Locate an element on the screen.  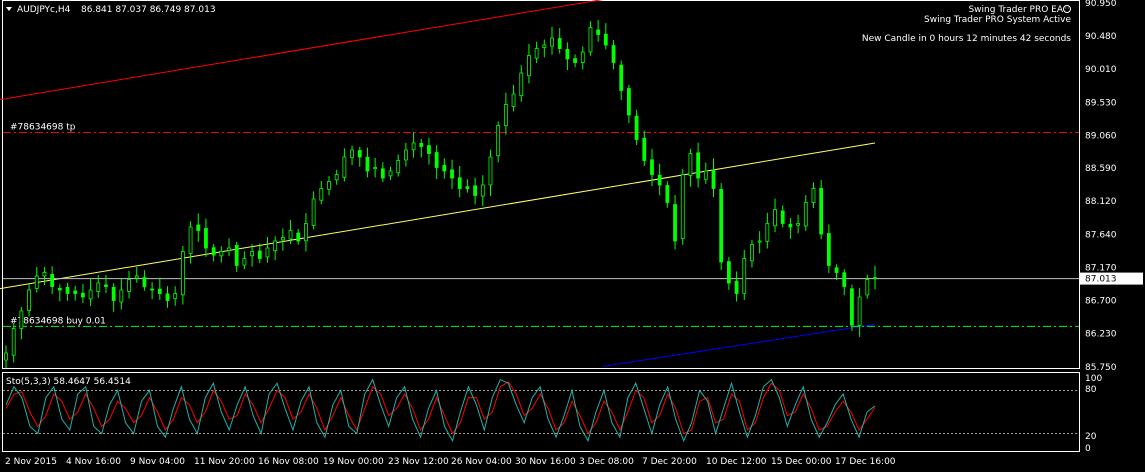
smiley-icon is located at coordinates (1067, 9).